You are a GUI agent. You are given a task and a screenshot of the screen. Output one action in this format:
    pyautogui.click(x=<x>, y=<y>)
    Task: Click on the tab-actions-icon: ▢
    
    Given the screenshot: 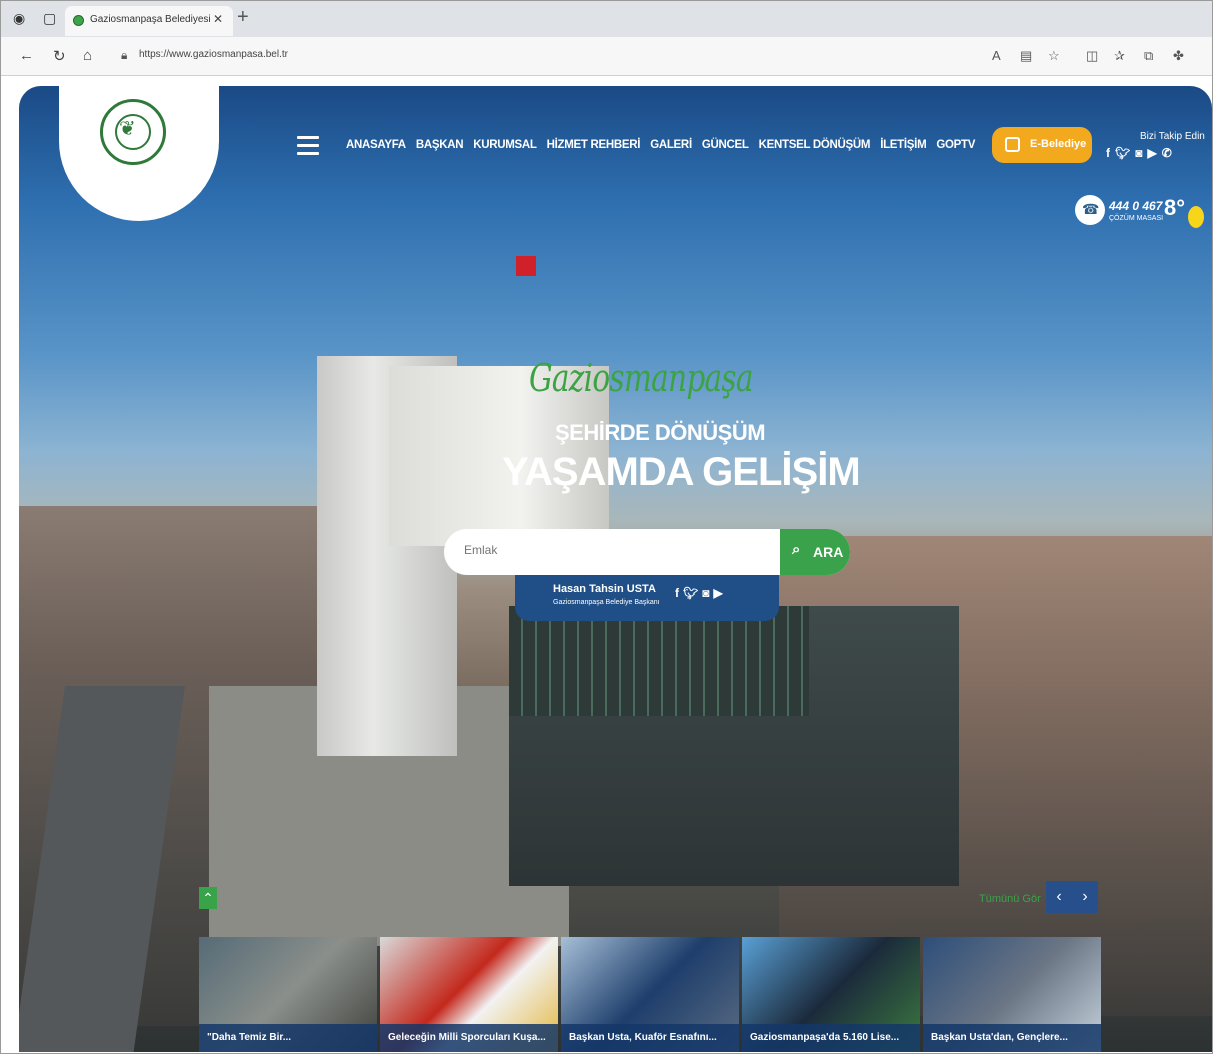 What is the action you would take?
    pyautogui.click(x=49, y=18)
    